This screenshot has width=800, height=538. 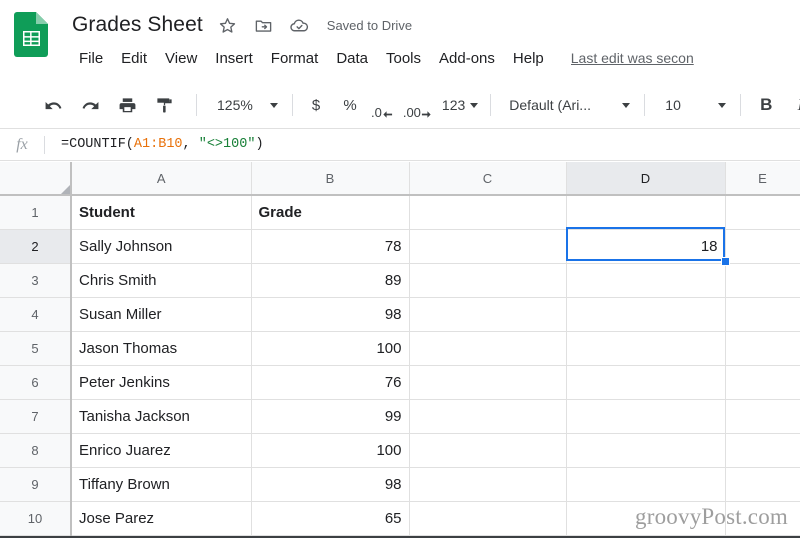 What do you see at coordinates (330, 348) in the screenshot?
I see `cell-b5: 100` at bounding box center [330, 348].